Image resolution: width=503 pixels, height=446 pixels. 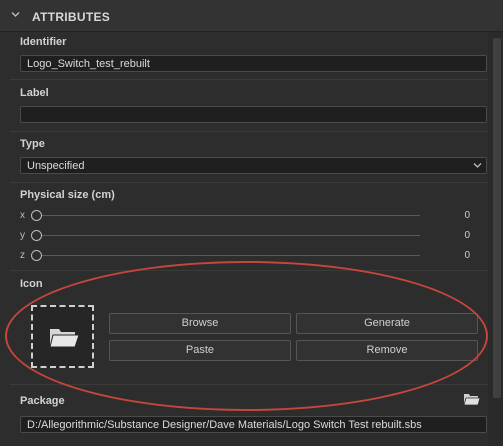 What do you see at coordinates (22, 255) in the screenshot?
I see `axis-label: z` at bounding box center [22, 255].